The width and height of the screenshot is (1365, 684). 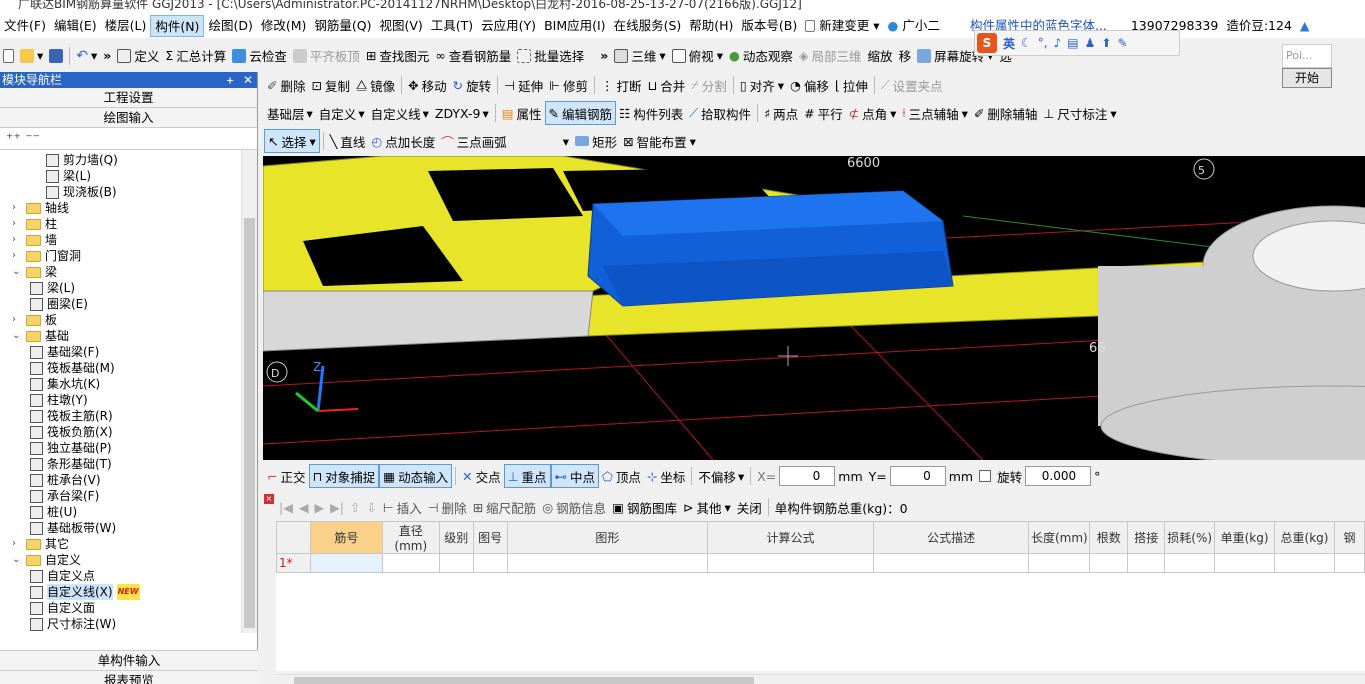 I want to click on offset-button: ◔ 偏移, so click(x=809, y=85).